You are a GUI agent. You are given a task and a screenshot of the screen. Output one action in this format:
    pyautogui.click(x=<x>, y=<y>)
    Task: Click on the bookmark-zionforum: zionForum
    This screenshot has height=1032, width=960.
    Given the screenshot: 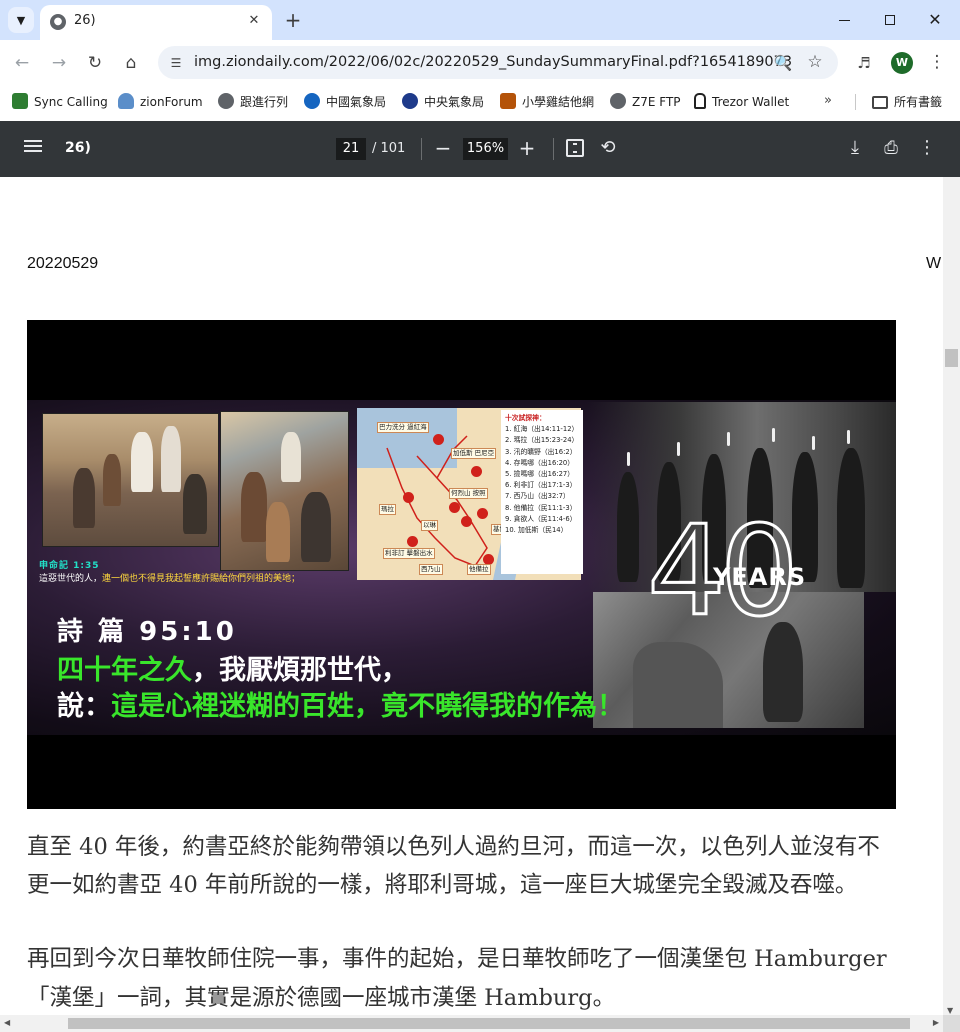 What is the action you would take?
    pyautogui.click(x=160, y=102)
    